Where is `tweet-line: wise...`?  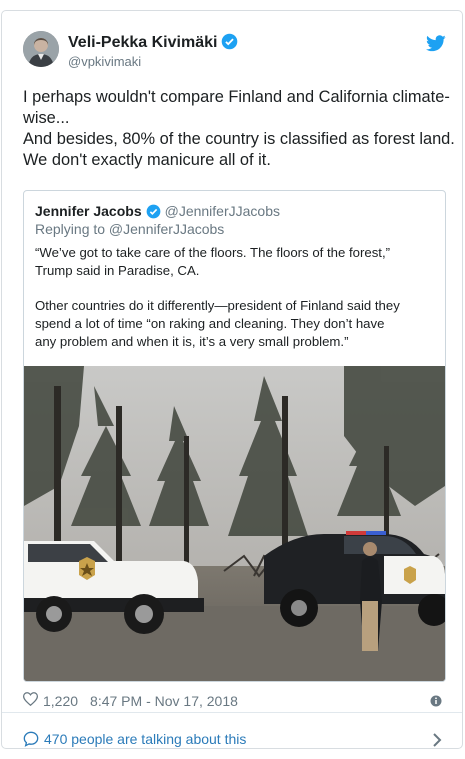
tweet-line: wise... is located at coordinates (46, 118).